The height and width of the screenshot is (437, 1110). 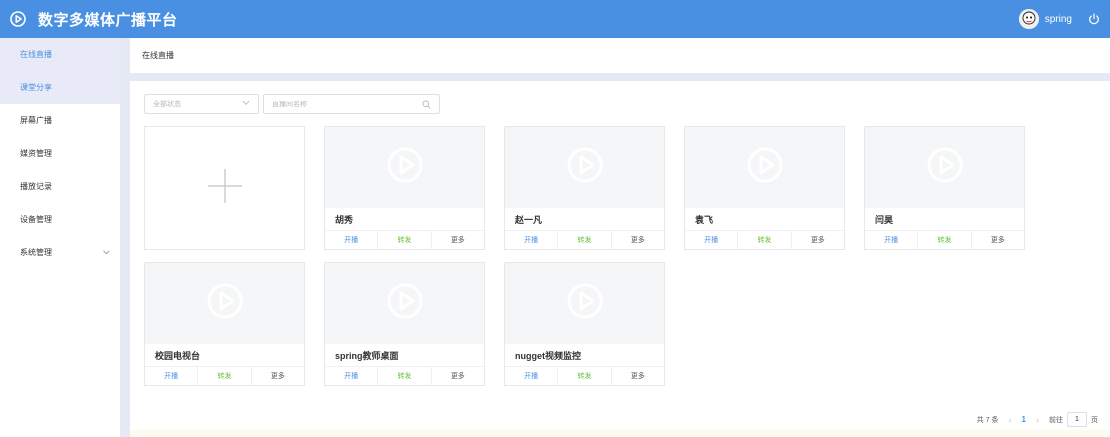 What do you see at coordinates (620, 55) in the screenshot?
I see `breadcrumb: 在线直播` at bounding box center [620, 55].